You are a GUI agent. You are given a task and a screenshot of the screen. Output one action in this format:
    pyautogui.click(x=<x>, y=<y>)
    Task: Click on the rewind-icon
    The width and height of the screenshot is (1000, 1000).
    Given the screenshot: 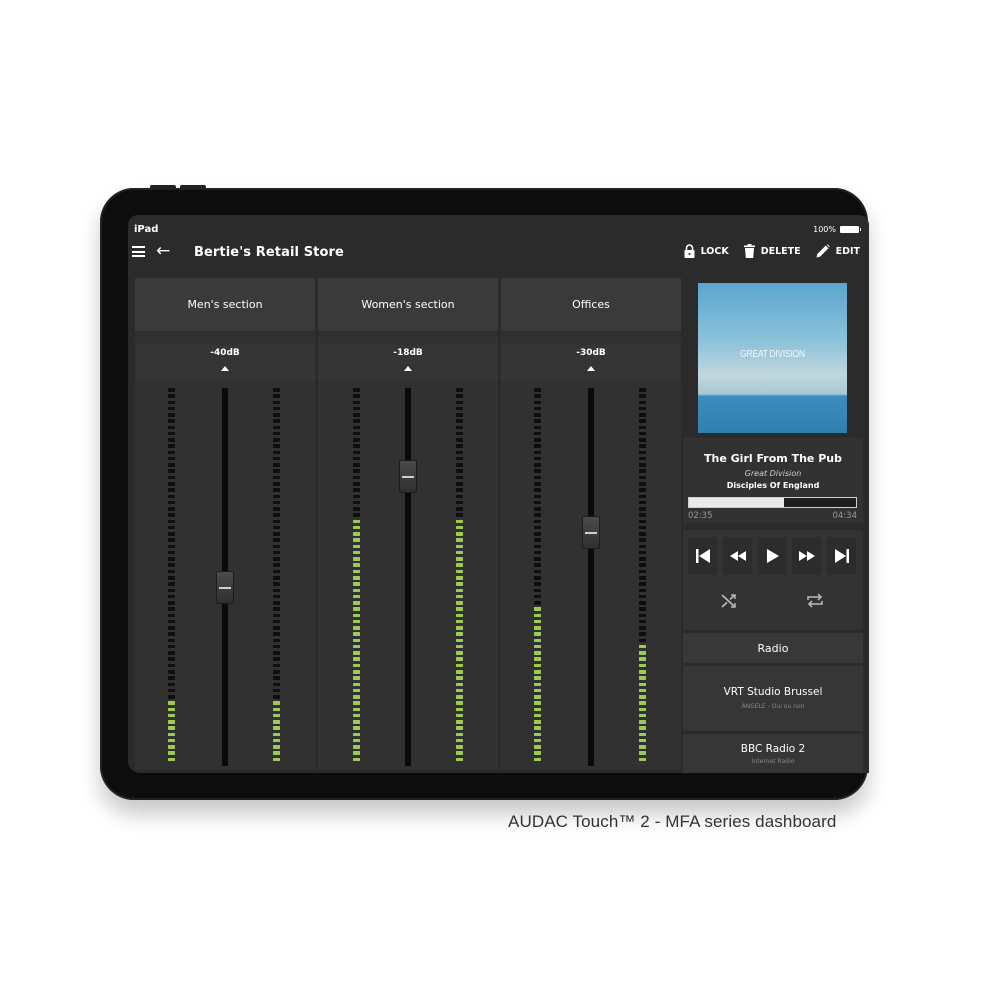 What is the action you would take?
    pyautogui.click(x=737, y=556)
    